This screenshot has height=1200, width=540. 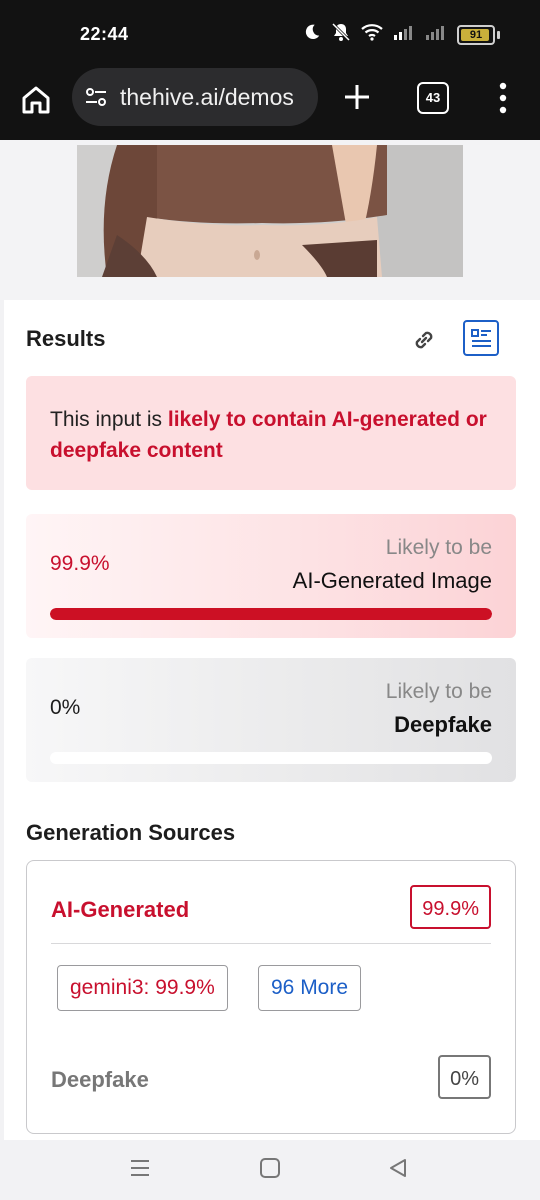 I want to click on browser-toolbar: thehive.ai/demos 43, so click(x=270, y=103).